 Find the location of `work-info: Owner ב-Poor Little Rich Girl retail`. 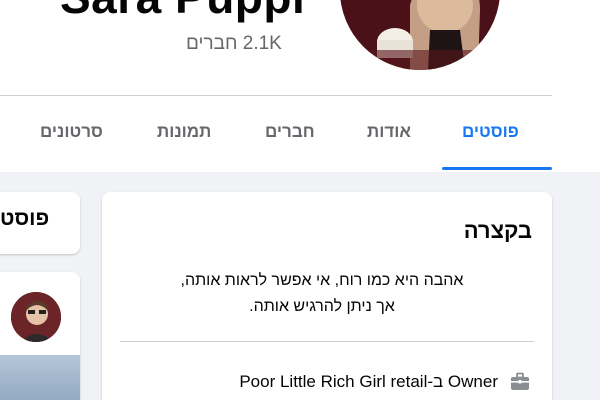

work-info: Owner ב-Poor Little Rich Girl retail is located at coordinates (385, 382).